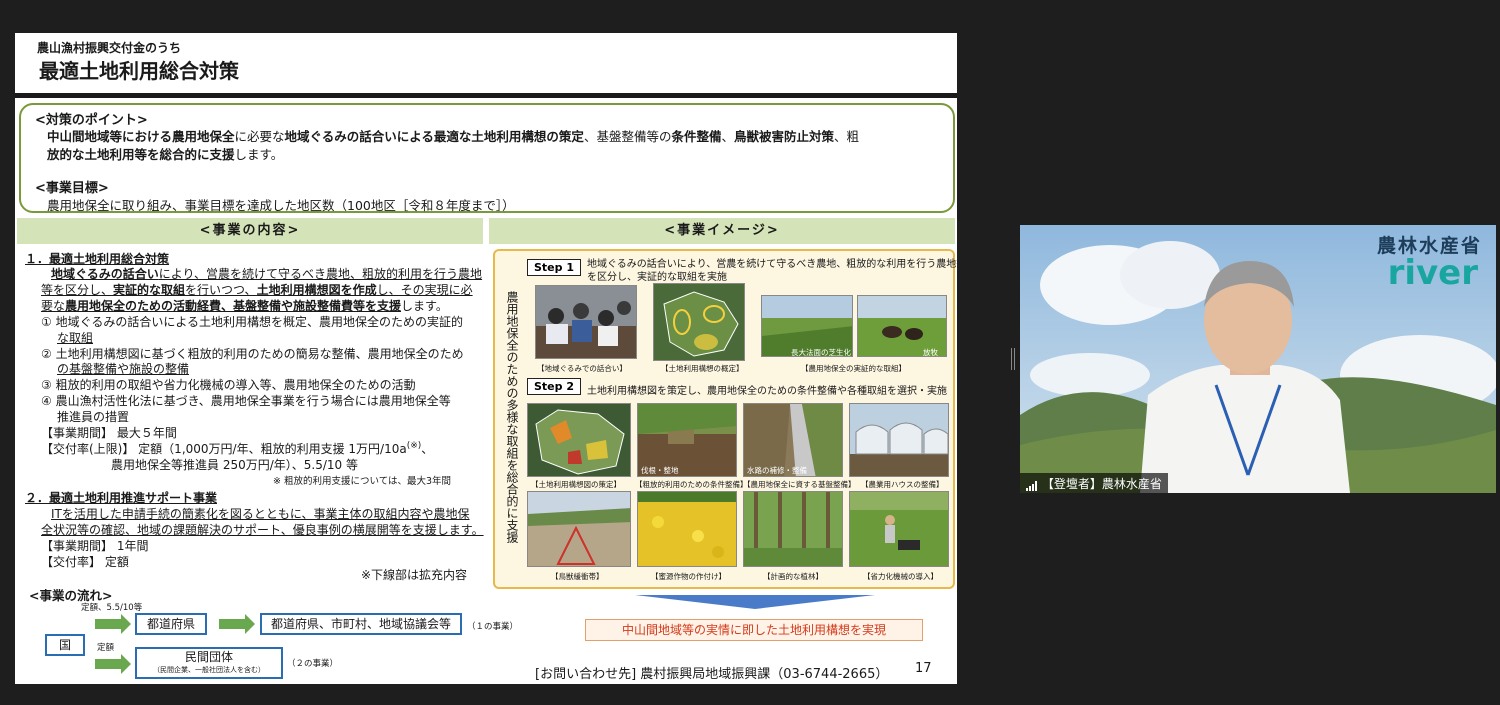  I want to click on step-1-label: Step 1, so click(554, 267).